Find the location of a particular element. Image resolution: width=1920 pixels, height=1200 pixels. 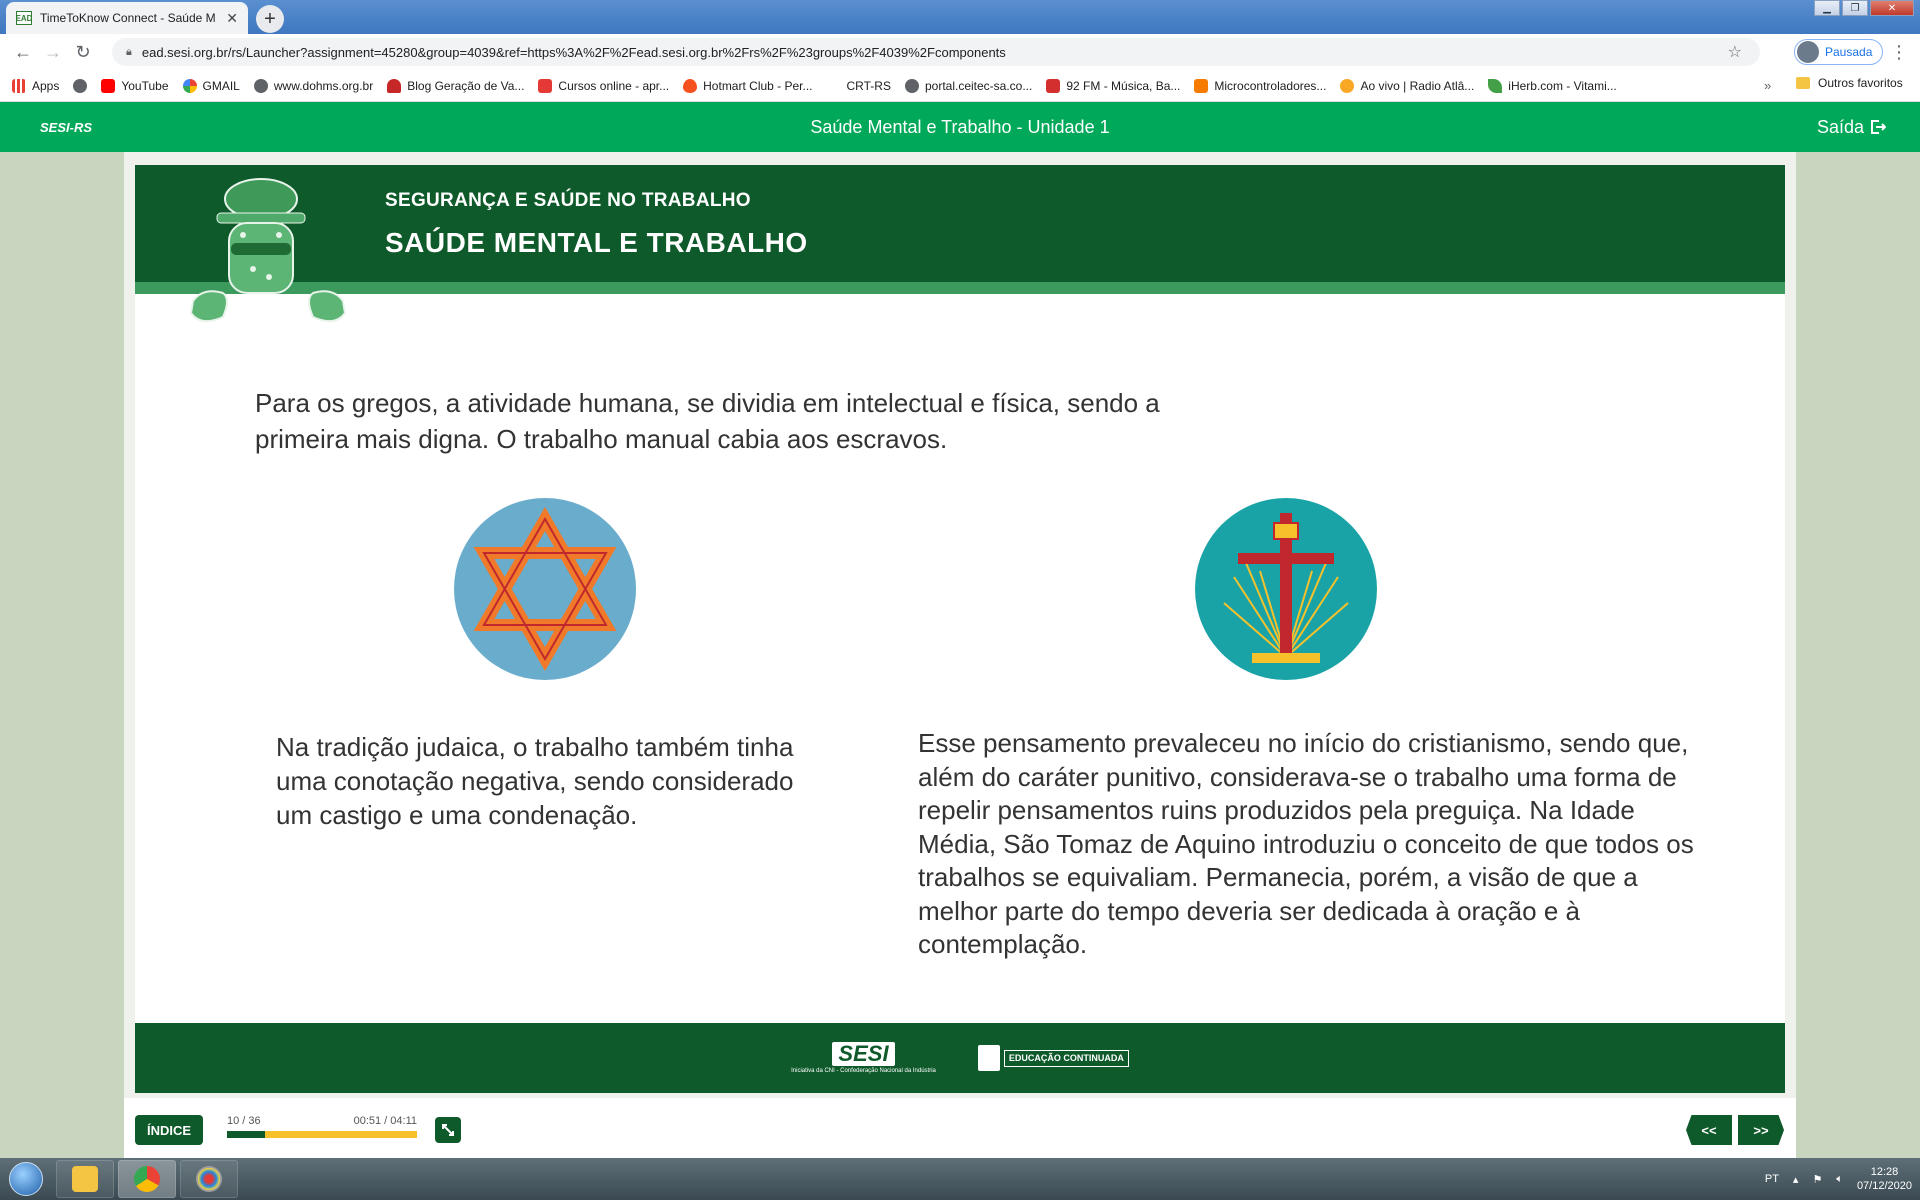

leaf-icon is located at coordinates (1495, 85).